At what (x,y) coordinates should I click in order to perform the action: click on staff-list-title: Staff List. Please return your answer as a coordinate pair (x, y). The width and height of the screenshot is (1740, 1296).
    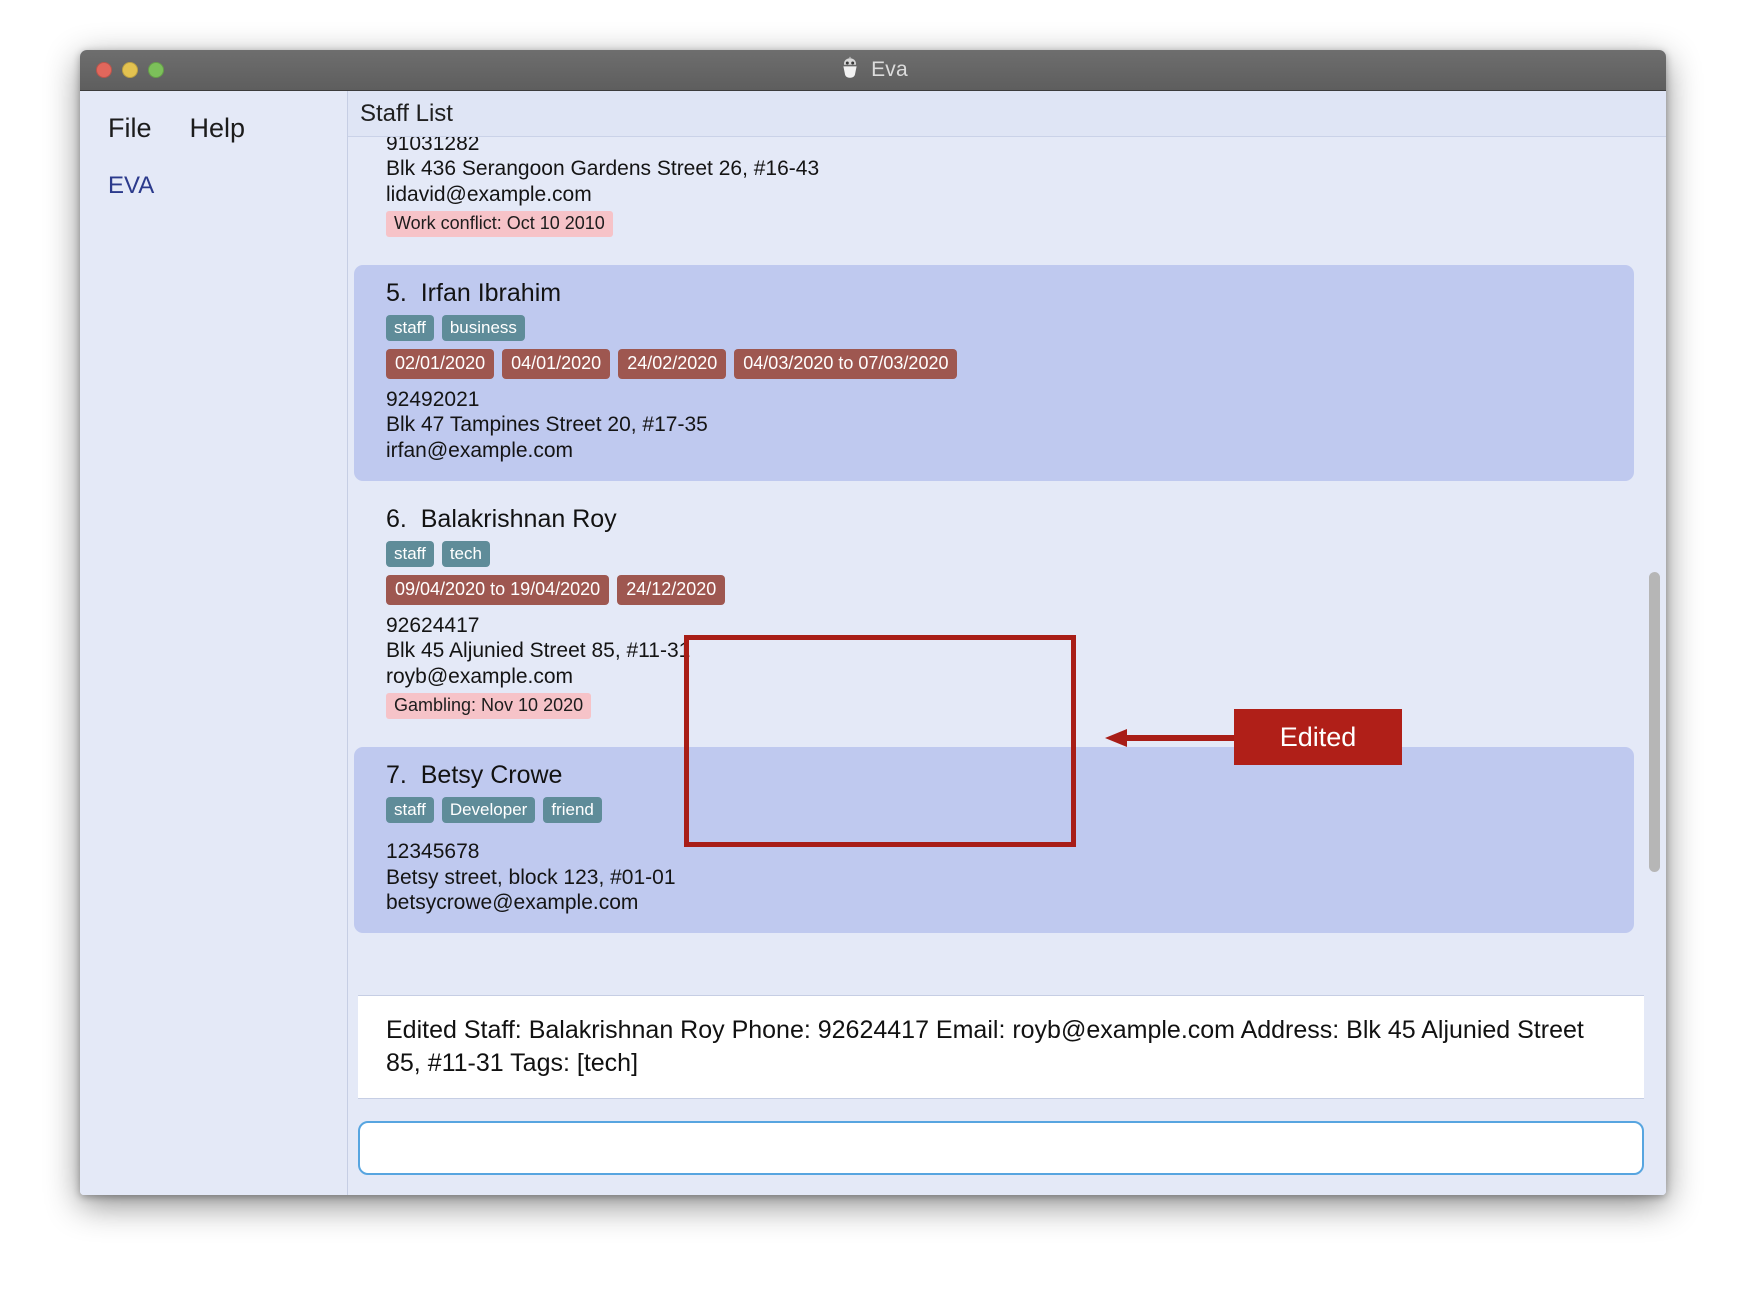
    Looking at the image, I should click on (406, 113).